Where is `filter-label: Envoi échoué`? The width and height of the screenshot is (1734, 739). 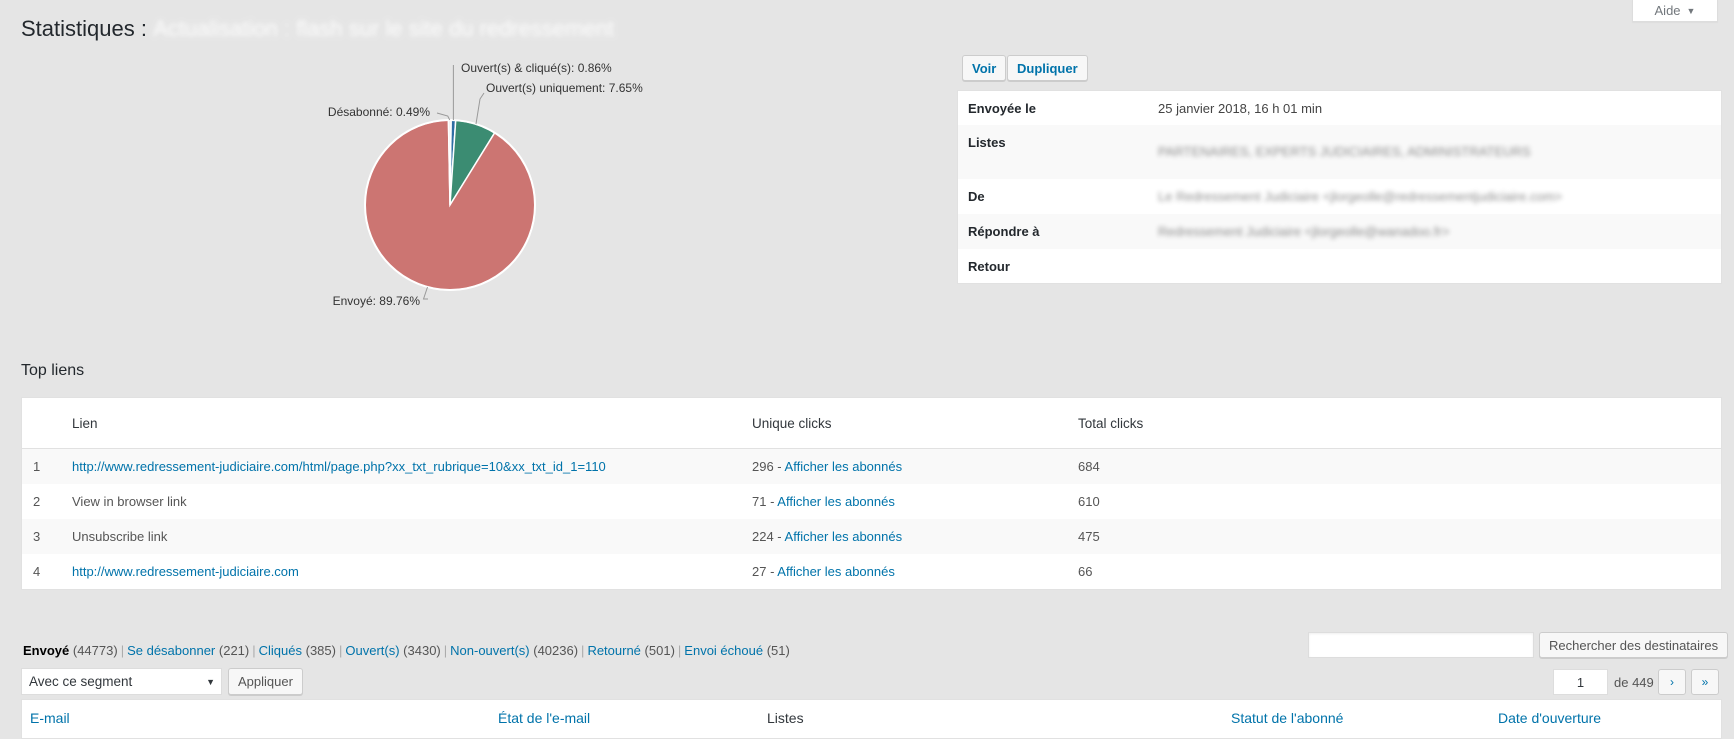
filter-label: Envoi échoué is located at coordinates (723, 650).